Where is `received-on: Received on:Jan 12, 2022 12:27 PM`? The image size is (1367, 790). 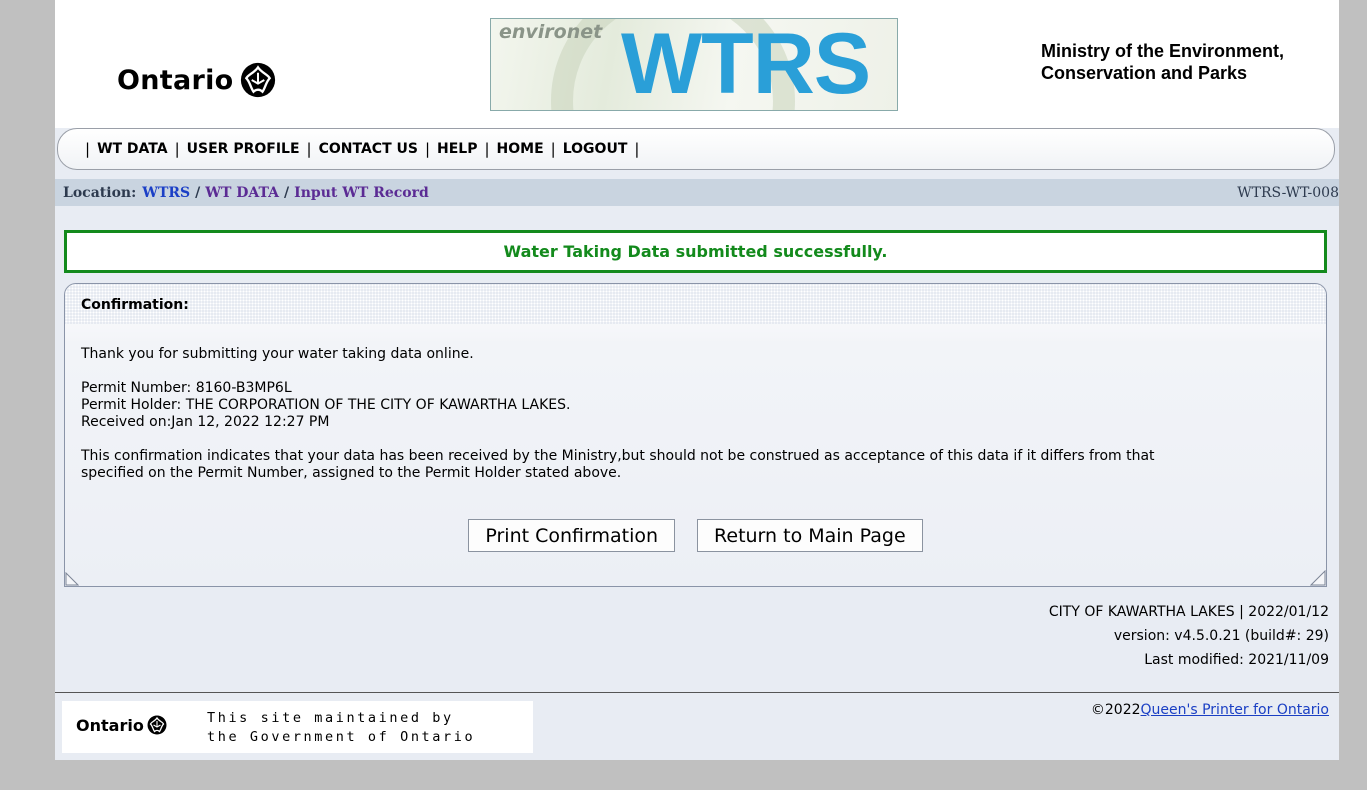 received-on: Received on:Jan 12, 2022 12:27 PM is located at coordinates (205, 422).